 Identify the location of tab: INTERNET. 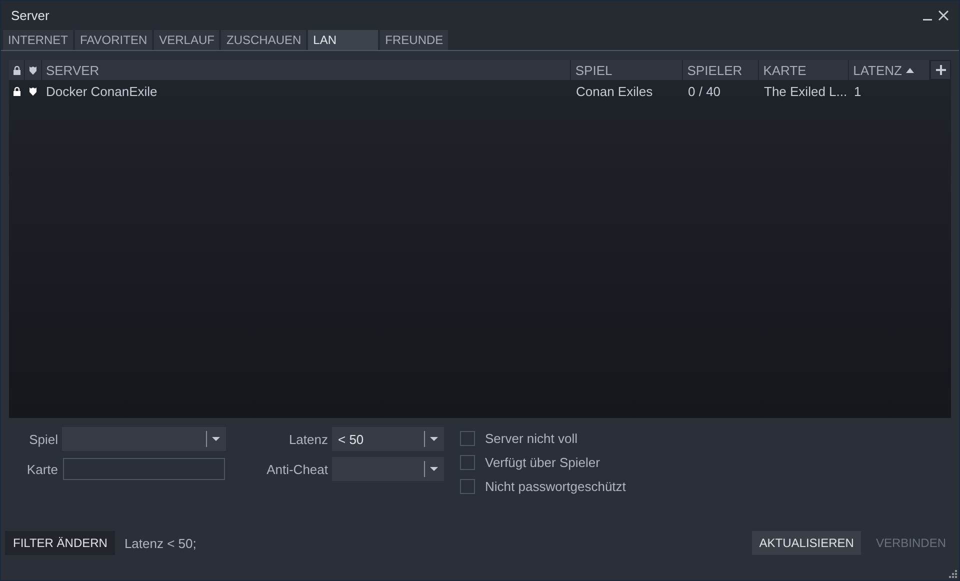
(38, 40).